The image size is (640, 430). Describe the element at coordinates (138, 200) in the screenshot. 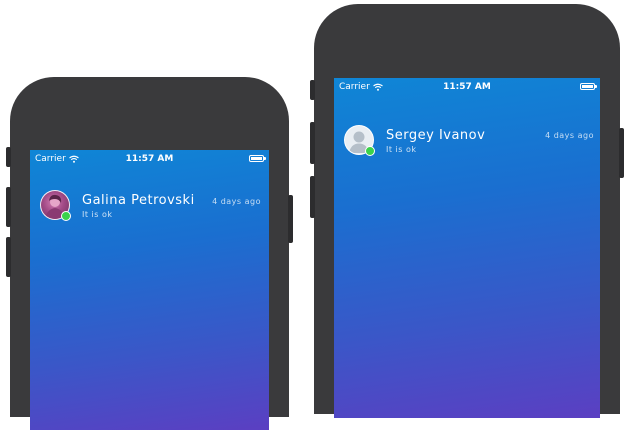

I see `contact-name: Galina Petrovski` at that location.